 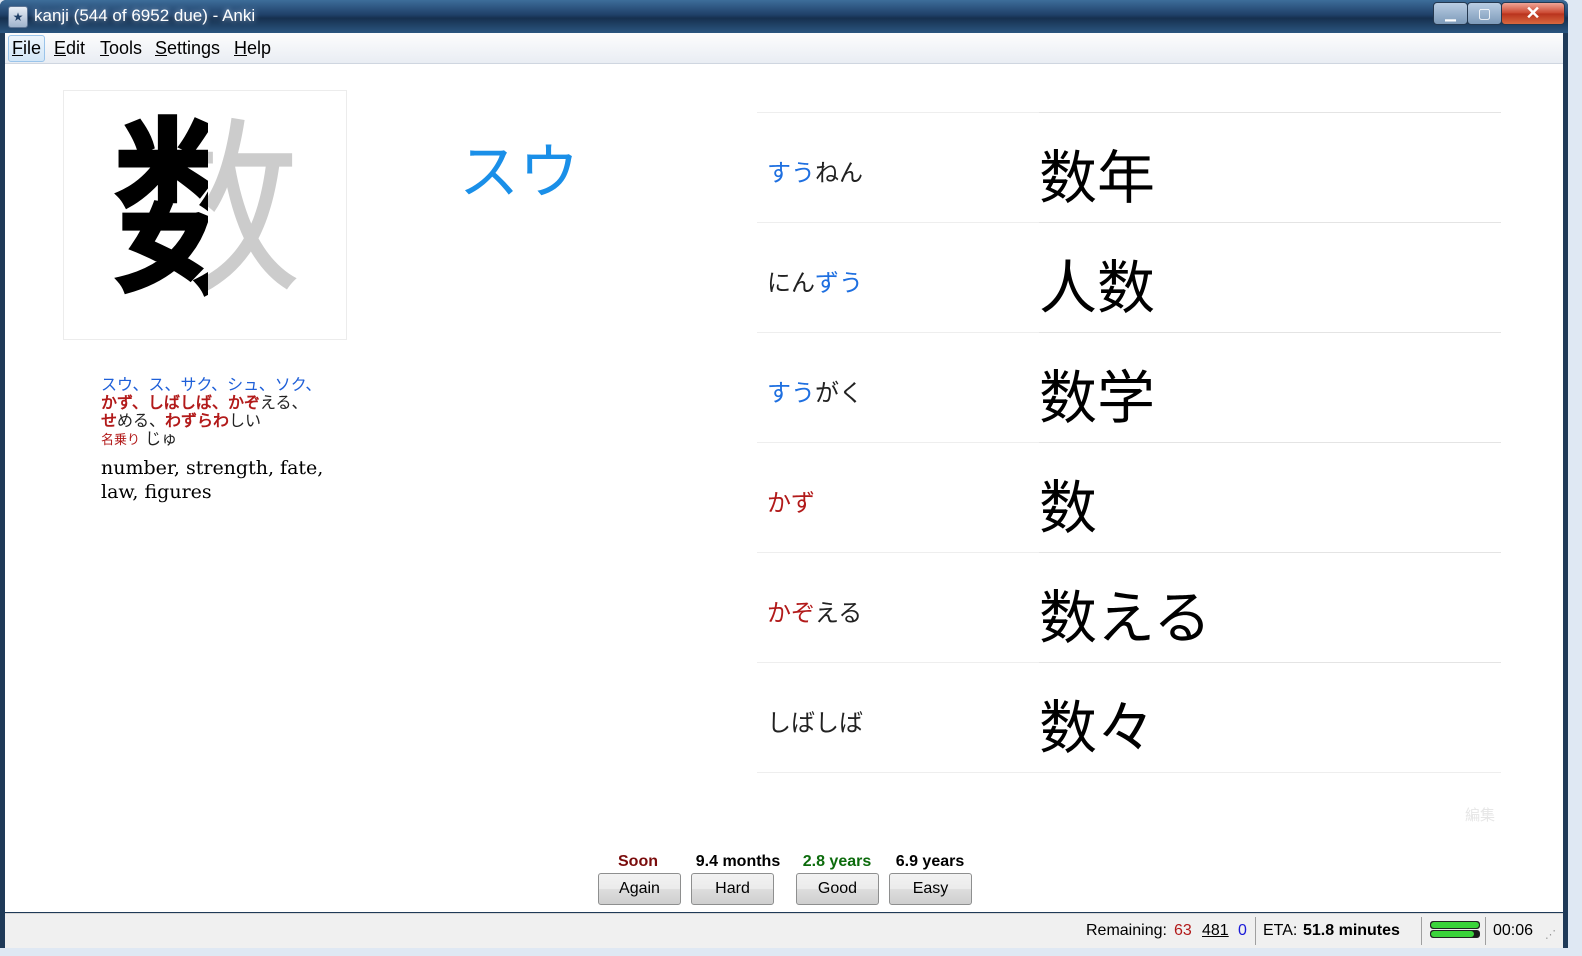 What do you see at coordinates (519, 173) in the screenshot?
I see `target-reading: スウ` at bounding box center [519, 173].